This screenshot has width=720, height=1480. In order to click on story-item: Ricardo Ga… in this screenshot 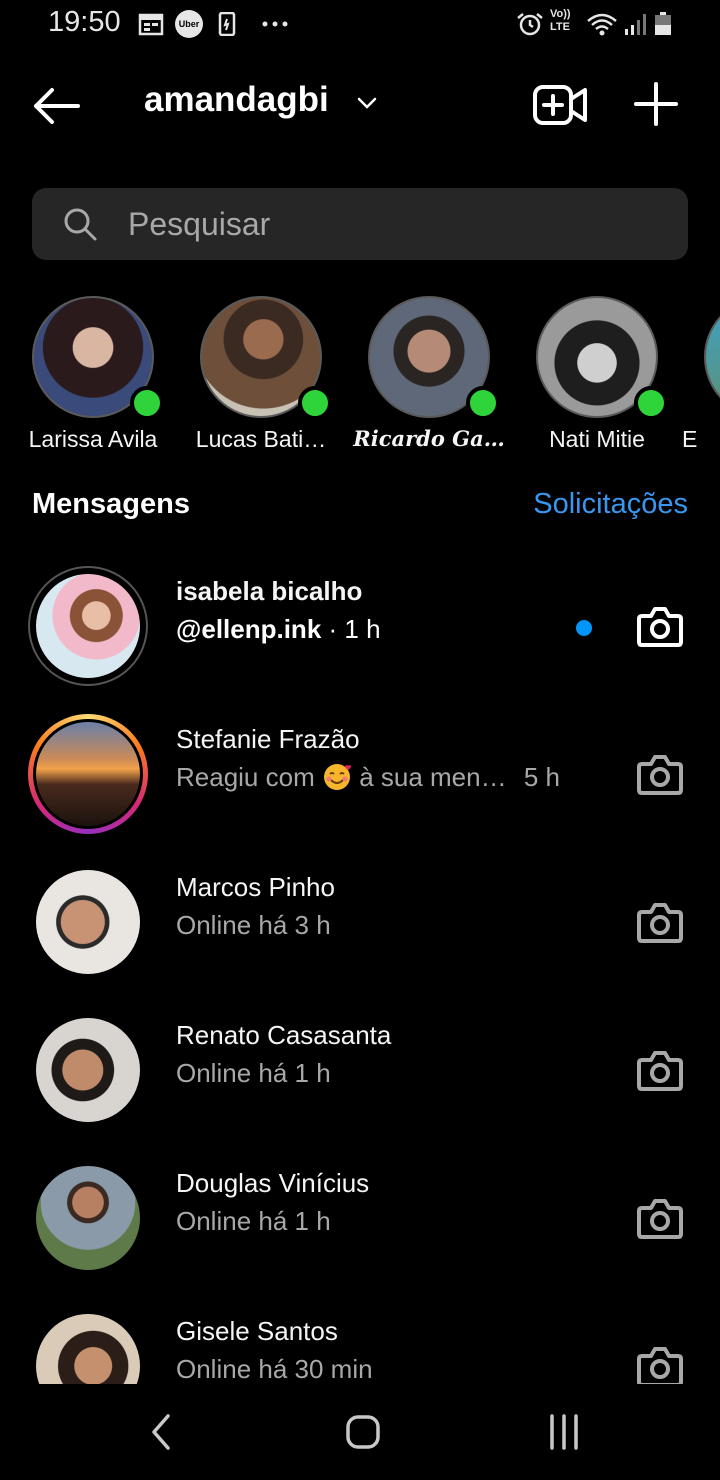, I will do `click(431, 381)`.